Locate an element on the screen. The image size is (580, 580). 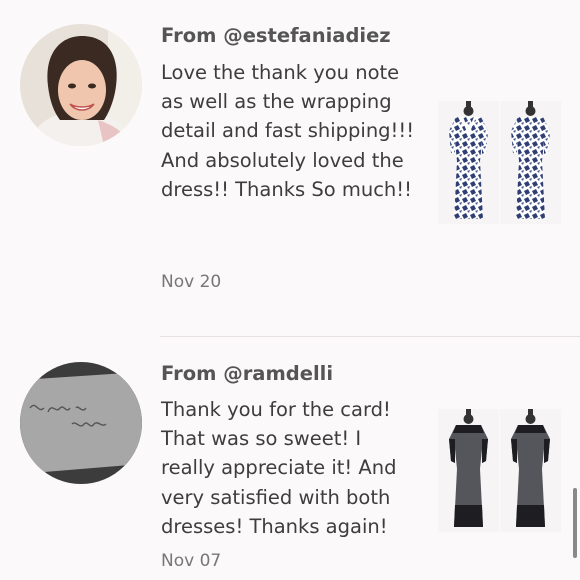
handwritten-note-icon is located at coordinates (81, 423).